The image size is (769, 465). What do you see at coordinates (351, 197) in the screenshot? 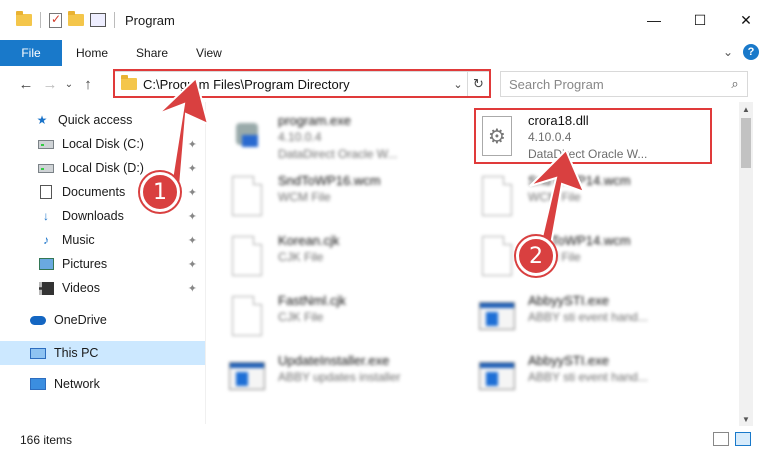
I see `file-item: SndToWP16.wcm WCM File` at bounding box center [351, 197].